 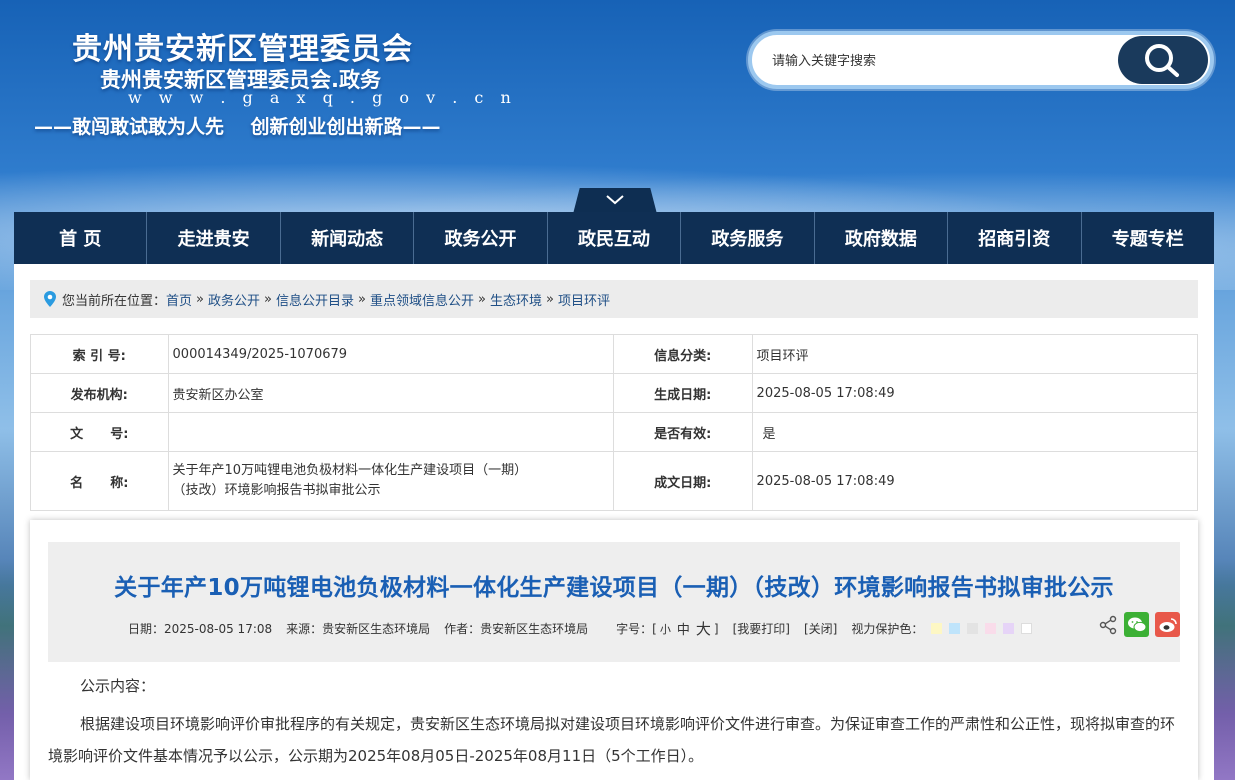 What do you see at coordinates (682, 354) in the screenshot?
I see `category-label: 信息分类:` at bounding box center [682, 354].